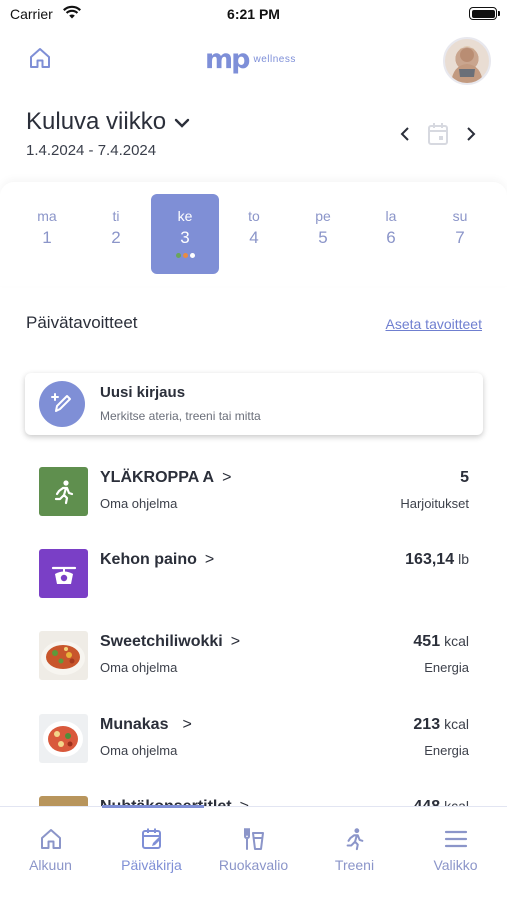  I want to click on entry-name: Sweetchiliwokki >, so click(170, 642).